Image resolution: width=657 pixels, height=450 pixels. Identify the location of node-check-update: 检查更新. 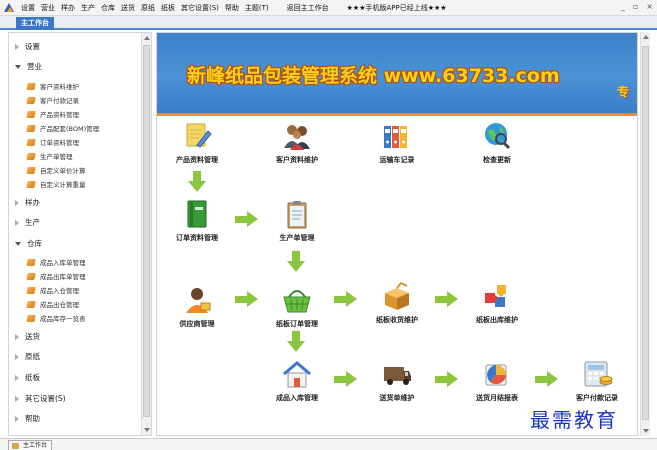
(497, 143).